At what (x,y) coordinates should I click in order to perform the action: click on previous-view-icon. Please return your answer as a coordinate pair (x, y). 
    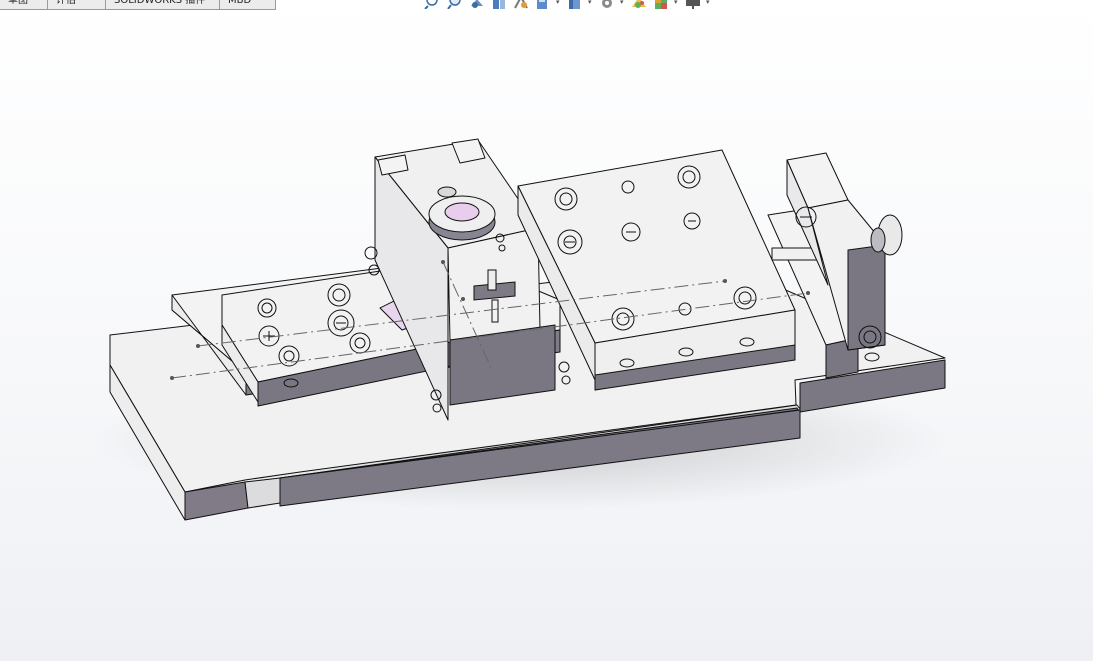
    Looking at the image, I should click on (477, 4).